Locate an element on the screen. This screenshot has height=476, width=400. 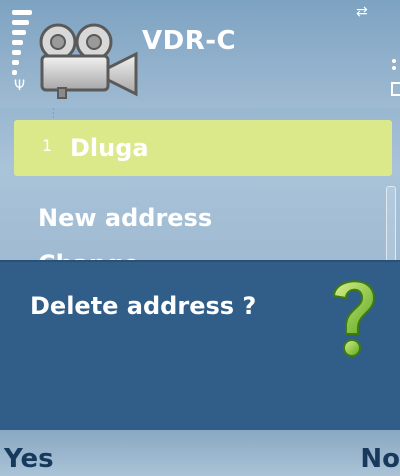
yes-softkey: Yes is located at coordinates (29, 459).